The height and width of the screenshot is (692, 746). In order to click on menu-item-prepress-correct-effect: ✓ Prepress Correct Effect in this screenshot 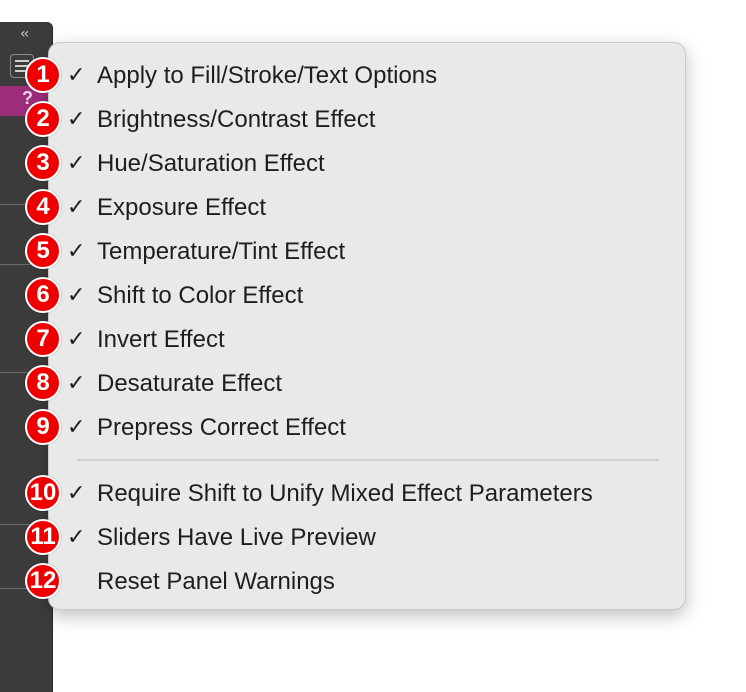, I will do `click(359, 428)`.